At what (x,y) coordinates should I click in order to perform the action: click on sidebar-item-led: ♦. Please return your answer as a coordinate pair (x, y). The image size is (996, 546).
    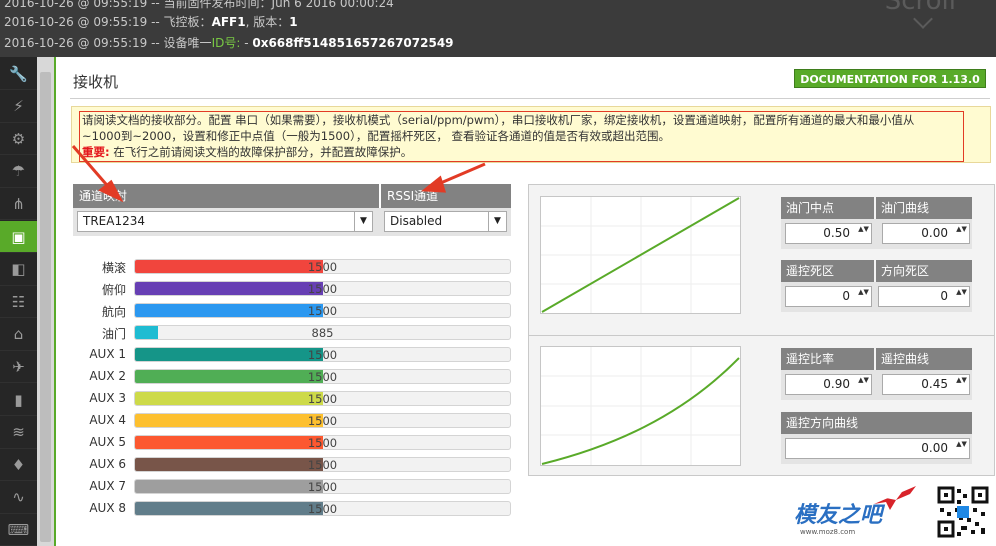
    Looking at the image, I should click on (18, 465).